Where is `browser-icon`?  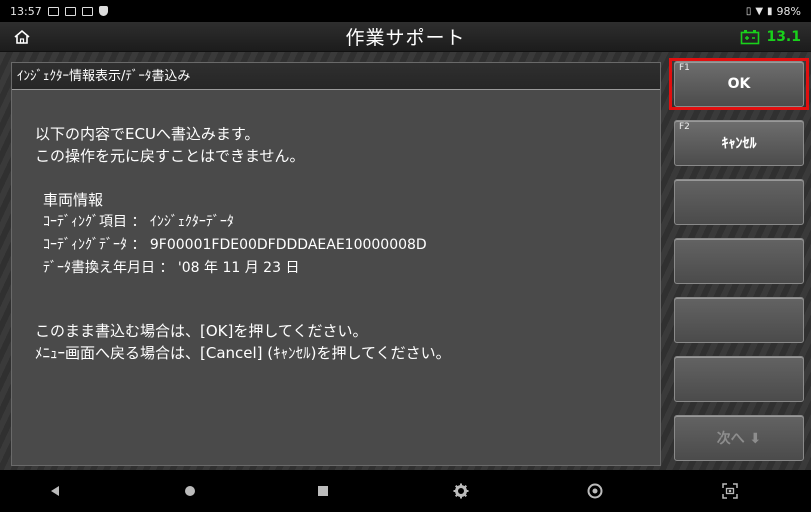 browser-icon is located at coordinates (595, 491).